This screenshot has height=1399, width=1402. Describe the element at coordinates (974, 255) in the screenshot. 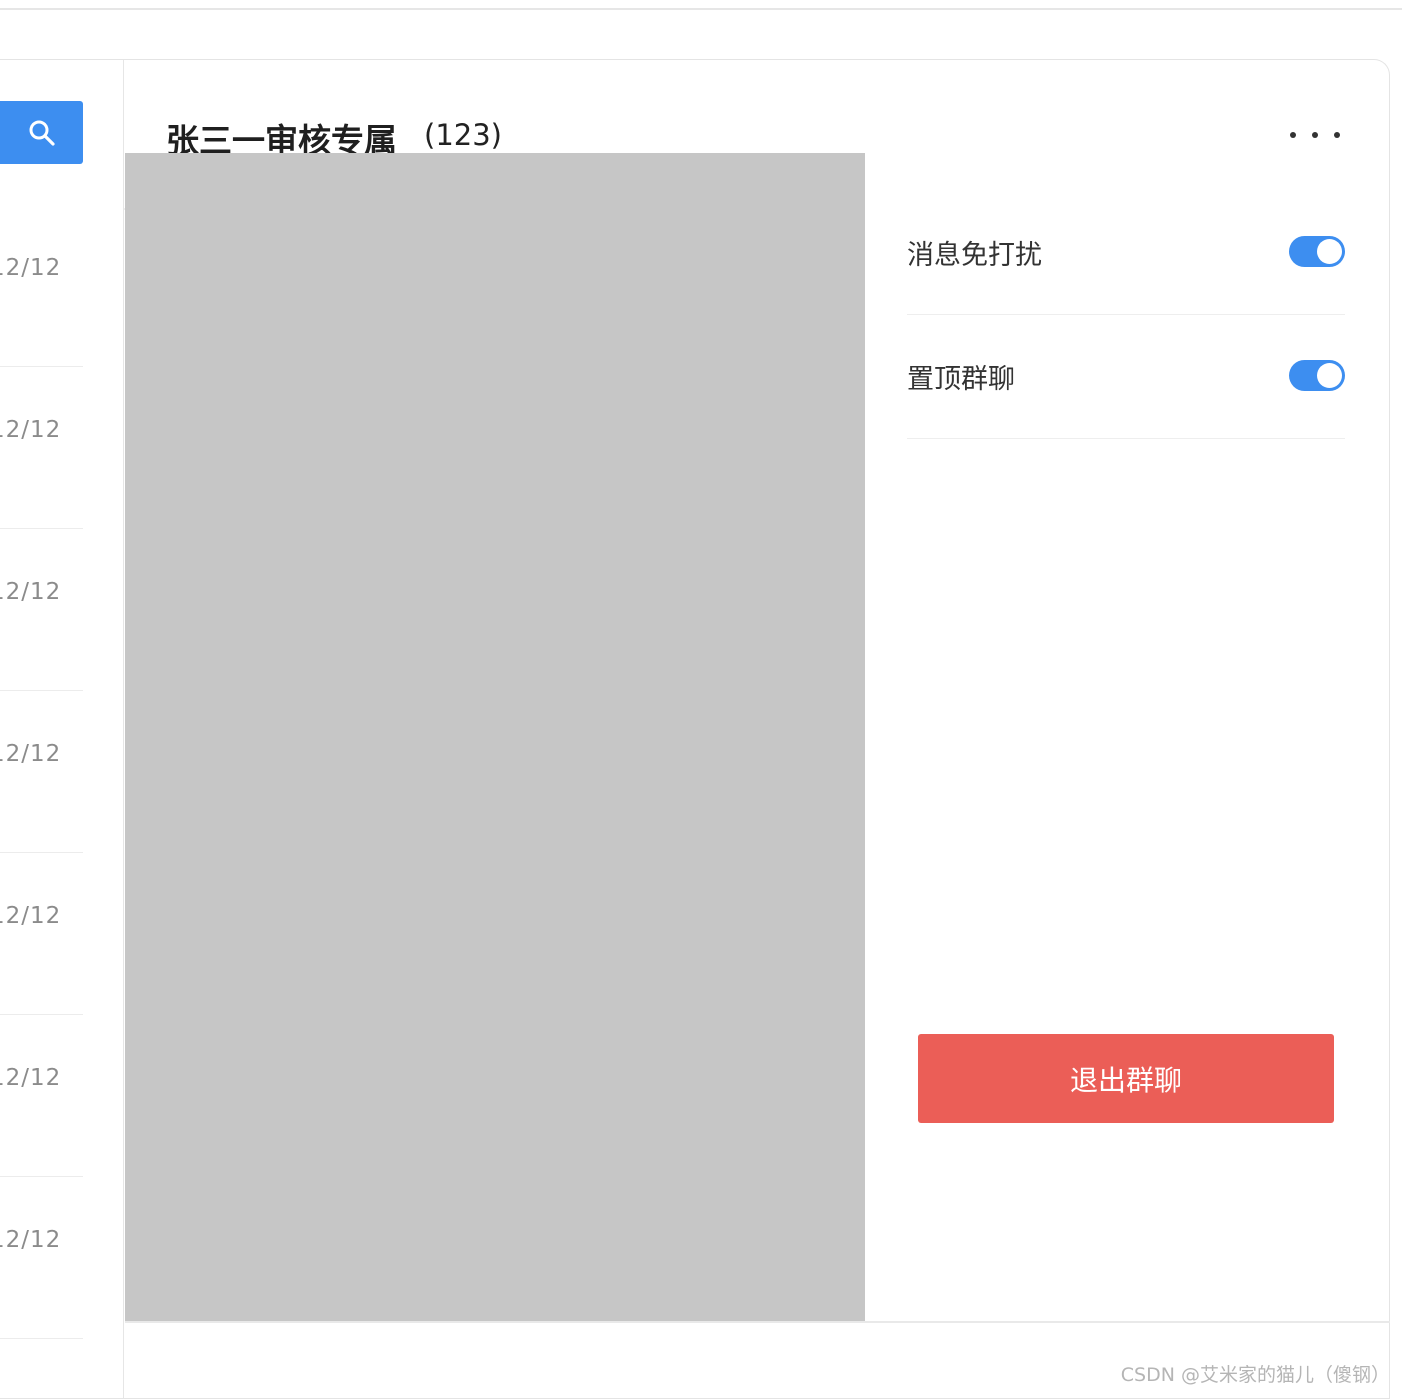

I see `mute-label: 消息免打扰` at that location.